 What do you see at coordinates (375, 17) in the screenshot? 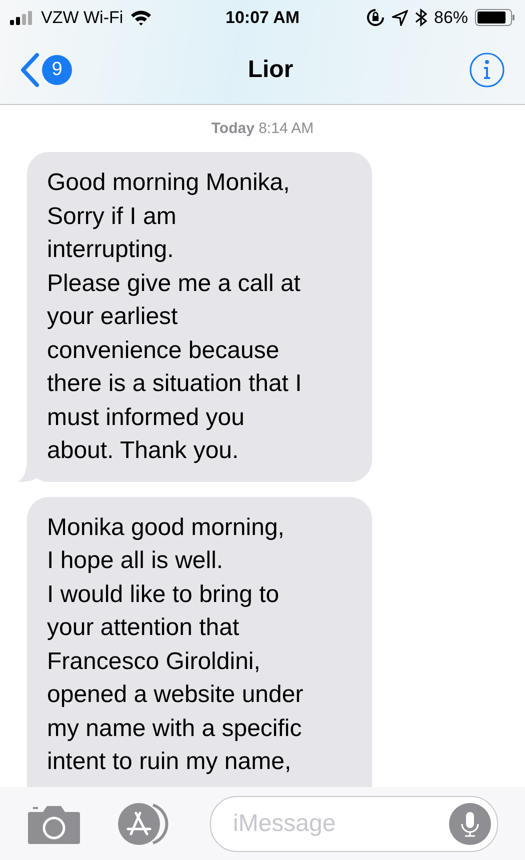
I see `rotation-lock-icon` at bounding box center [375, 17].